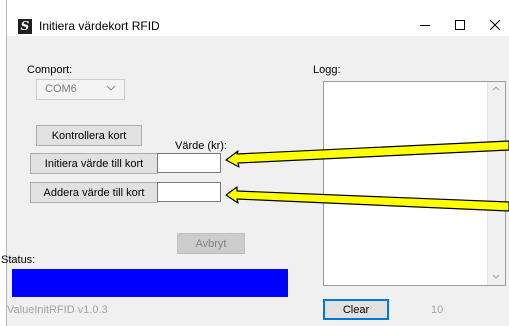 The height and width of the screenshot is (326, 509). I want to click on window-title: Initiera värdekort RFID, so click(99, 26).